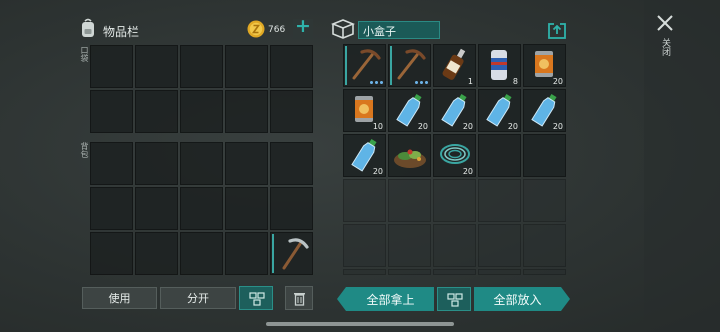  What do you see at coordinates (665, 47) in the screenshot?
I see `close-label: 关闭` at bounding box center [665, 47].